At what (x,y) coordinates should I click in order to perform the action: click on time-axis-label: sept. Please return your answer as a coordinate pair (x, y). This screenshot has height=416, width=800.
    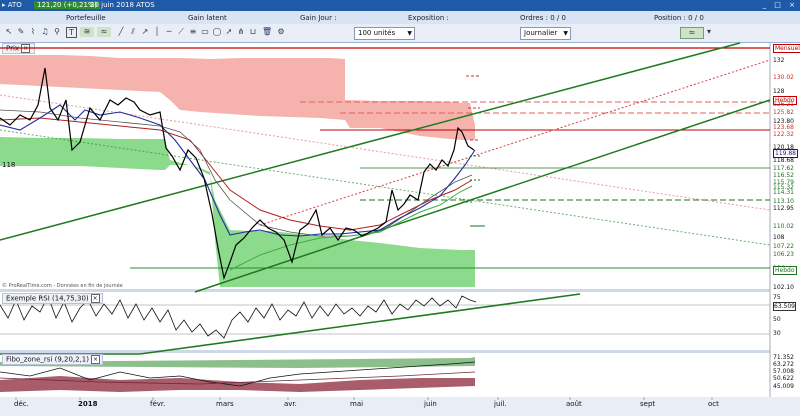
    Looking at the image, I should click on (648, 404).